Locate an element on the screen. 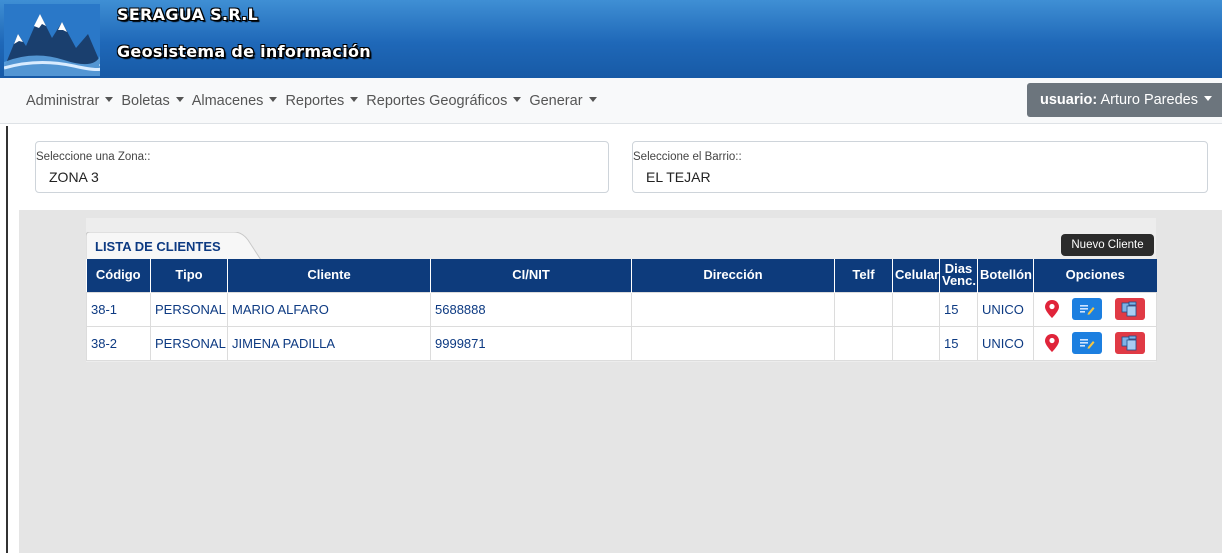 Image resolution: width=1222 pixels, height=553 pixels. col-codigo: Código is located at coordinates (118, 275).